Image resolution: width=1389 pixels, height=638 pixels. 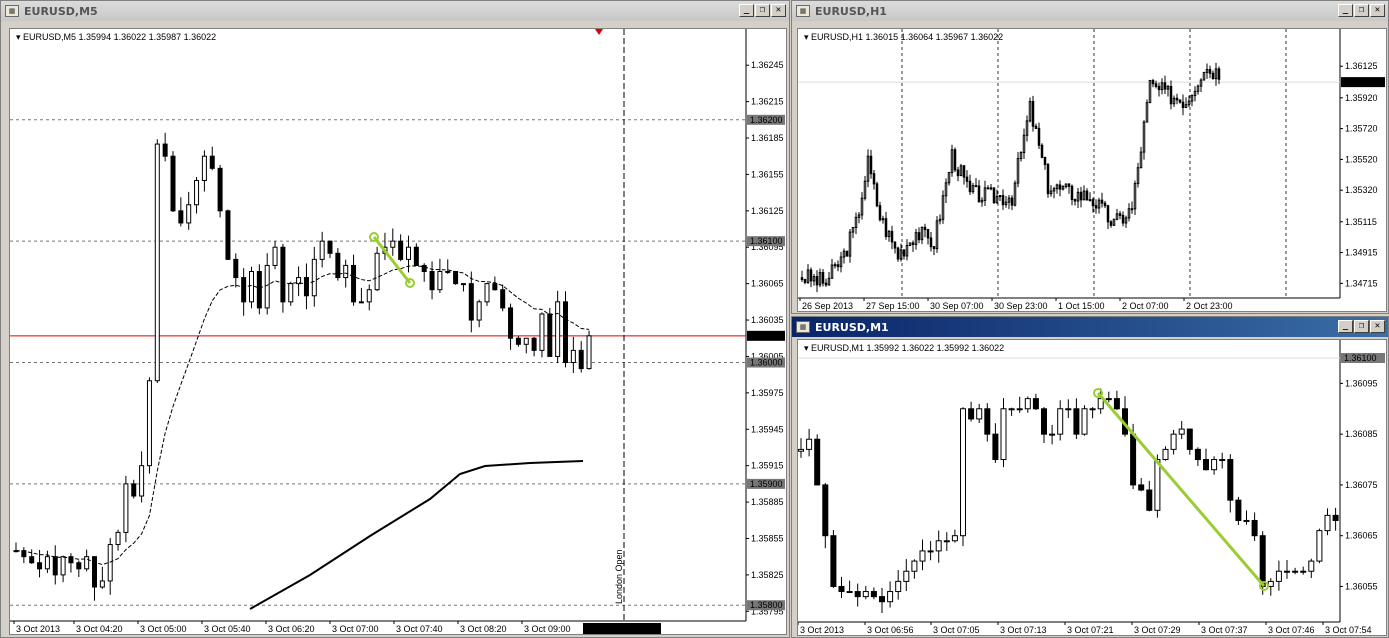 What do you see at coordinates (852, 327) in the screenshot?
I see `window-title: EURUSD,M1` at bounding box center [852, 327].